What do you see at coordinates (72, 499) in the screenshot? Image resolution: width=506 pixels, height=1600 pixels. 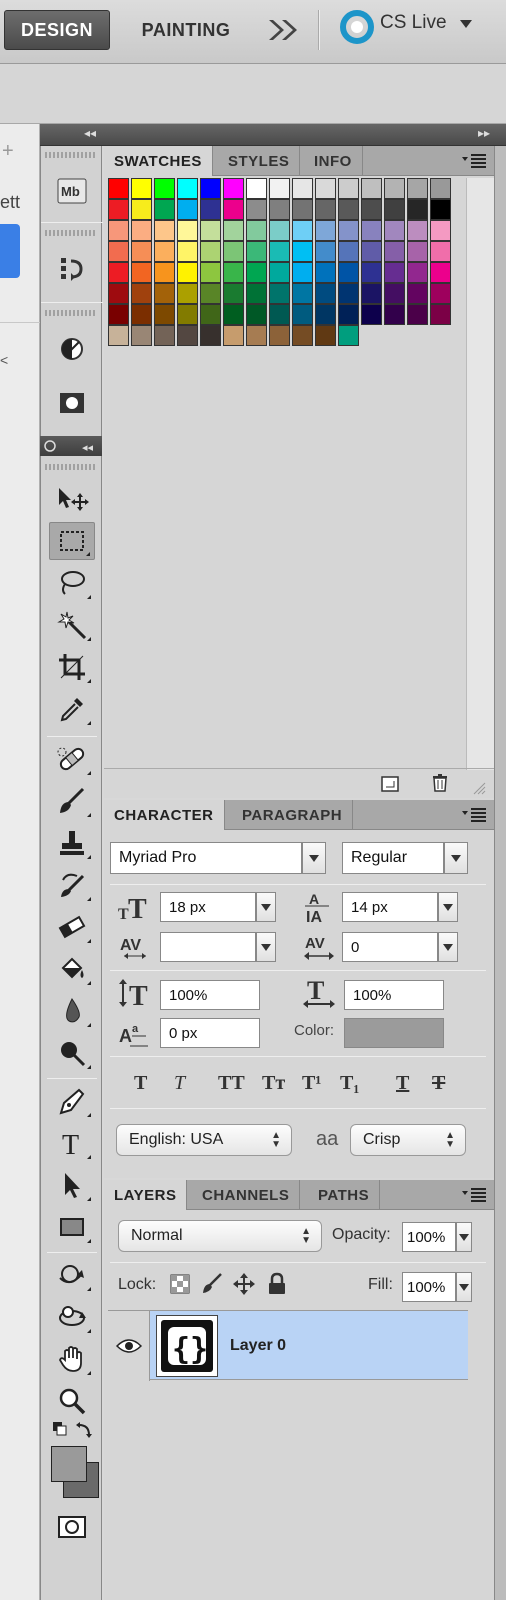 I see `move-tool-icon` at bounding box center [72, 499].